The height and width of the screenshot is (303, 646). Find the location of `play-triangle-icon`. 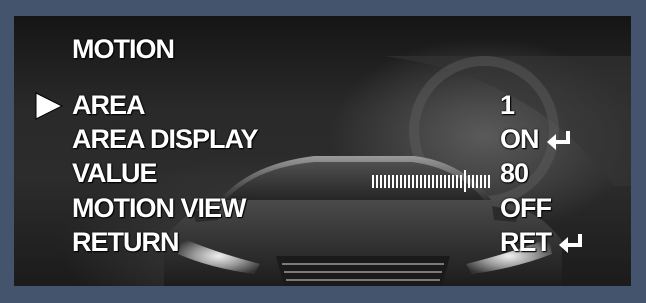

play-triangle-icon is located at coordinates (49, 106).